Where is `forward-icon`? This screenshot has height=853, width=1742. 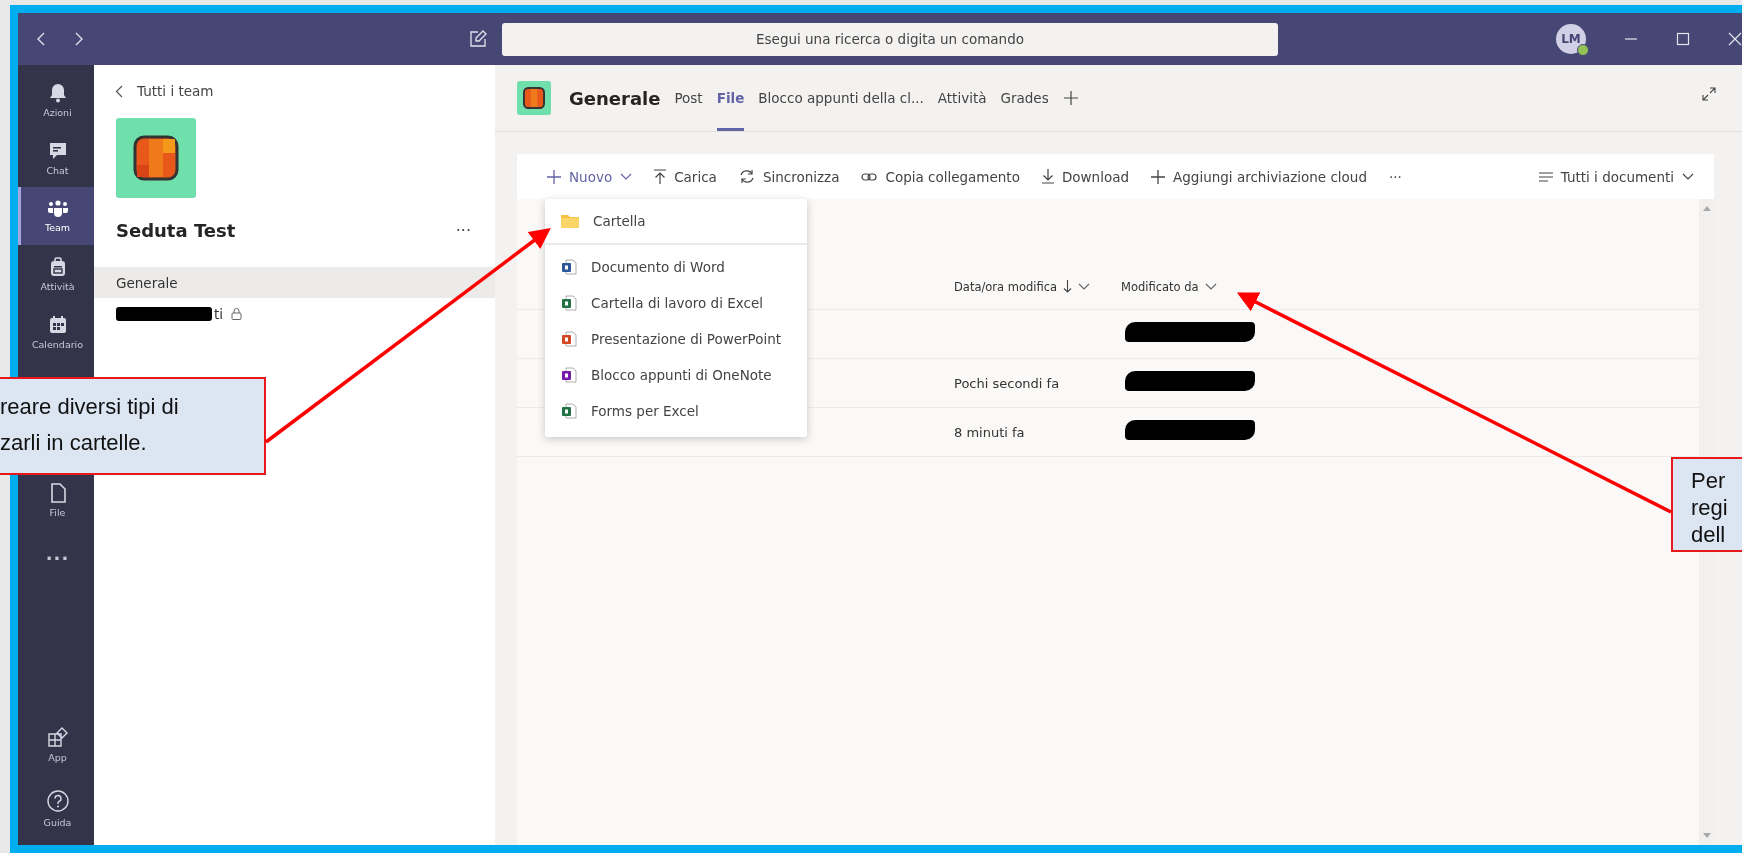
forward-icon is located at coordinates (79, 39).